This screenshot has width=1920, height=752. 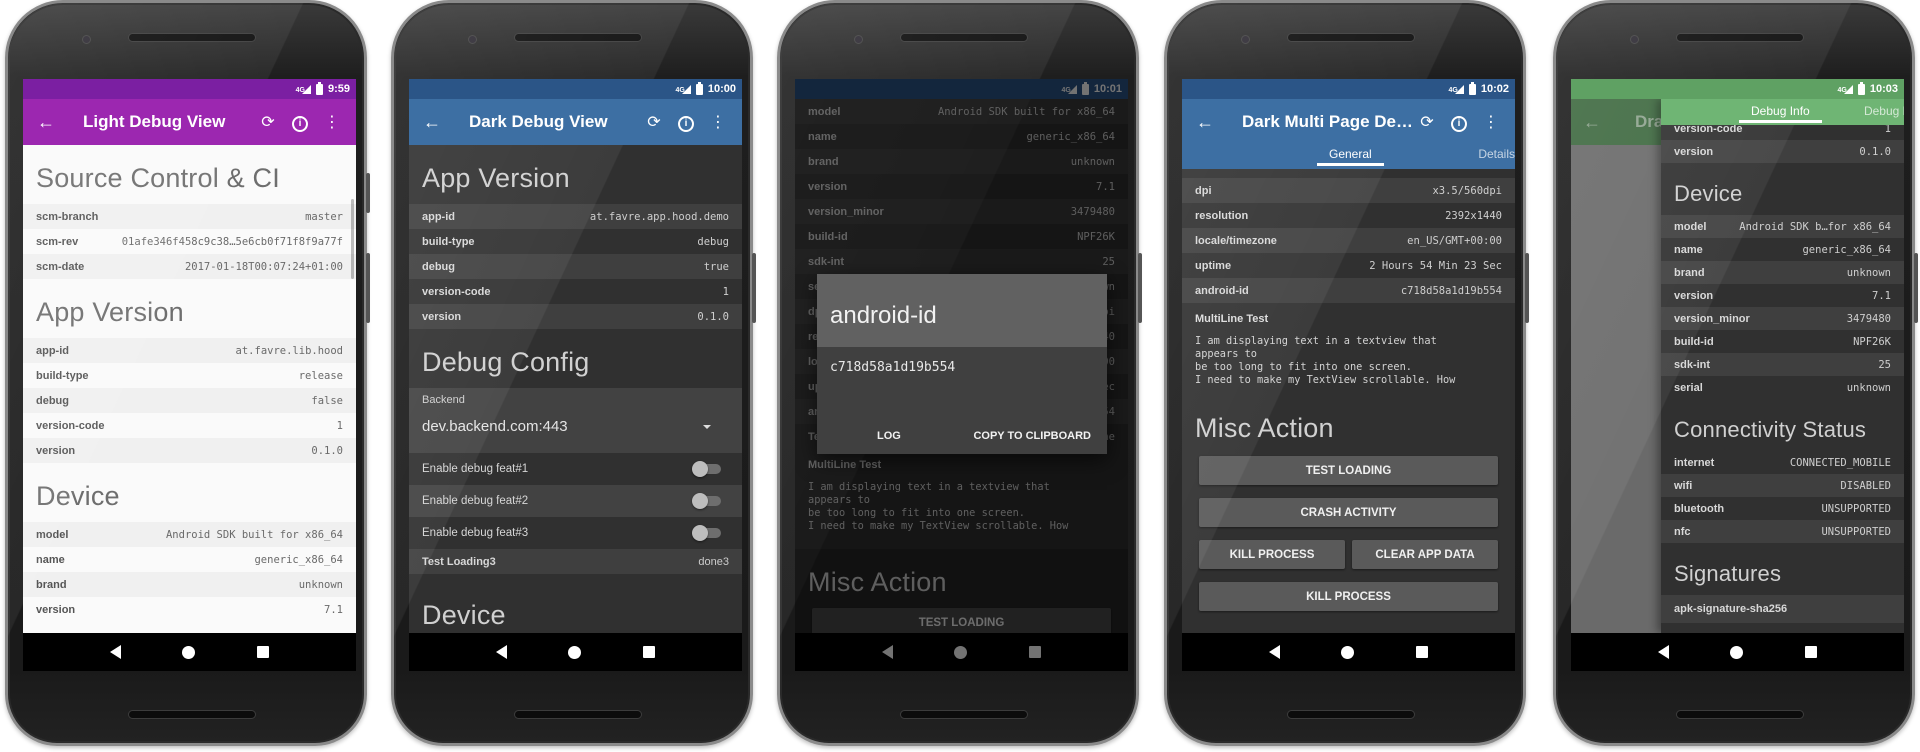 I want to click on table-row: scm-date 2017-01-18T00:07:24+01:00, so click(x=189, y=266).